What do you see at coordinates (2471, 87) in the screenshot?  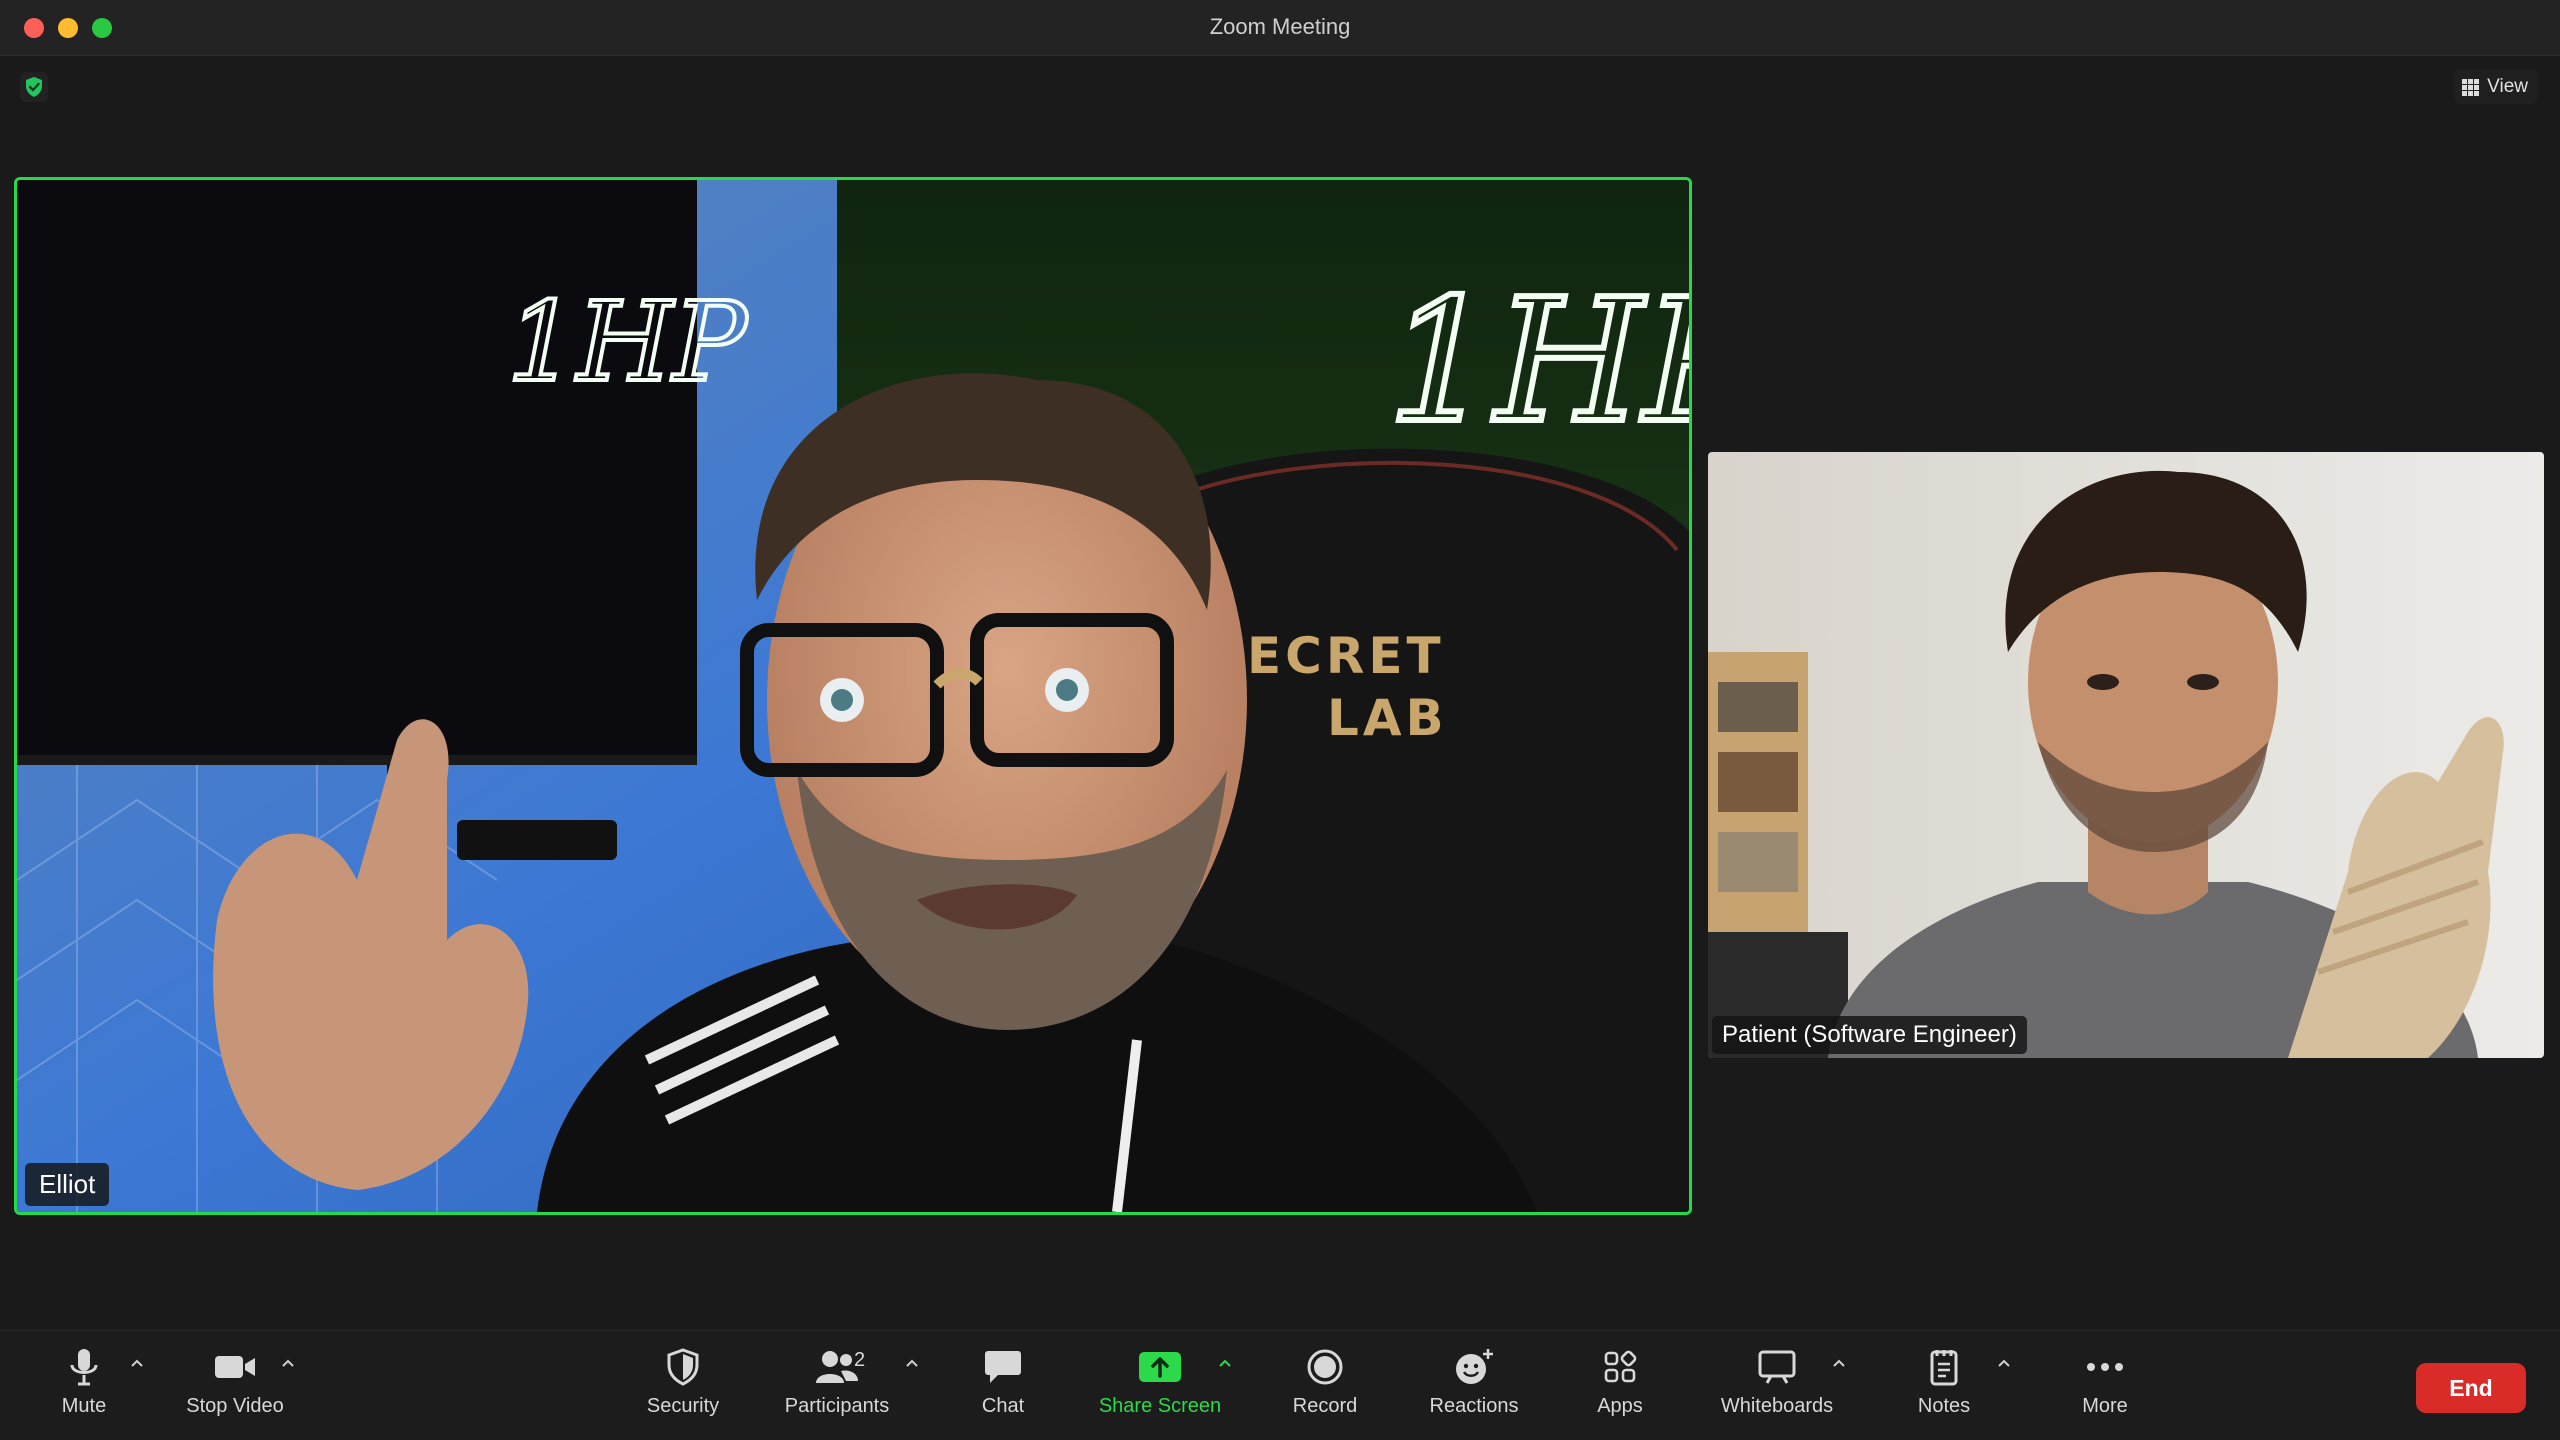 I see `grid-view-icon` at bounding box center [2471, 87].